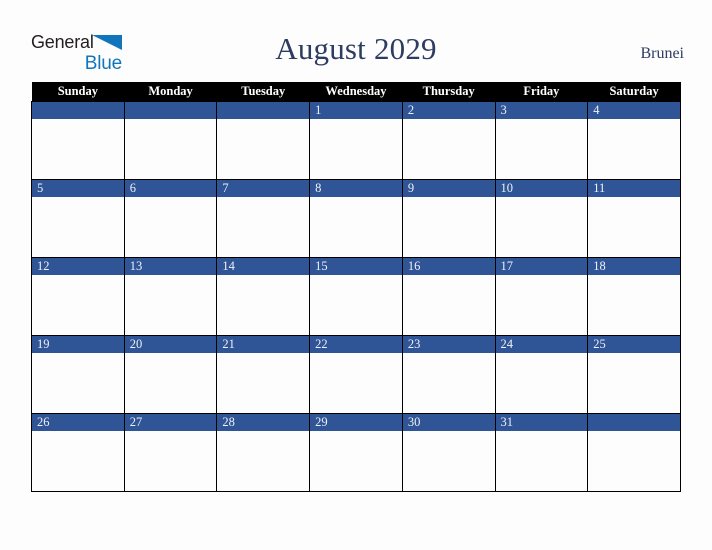 This screenshot has height=550, width=712. I want to click on calendar-day-cell: 16, so click(448, 296).